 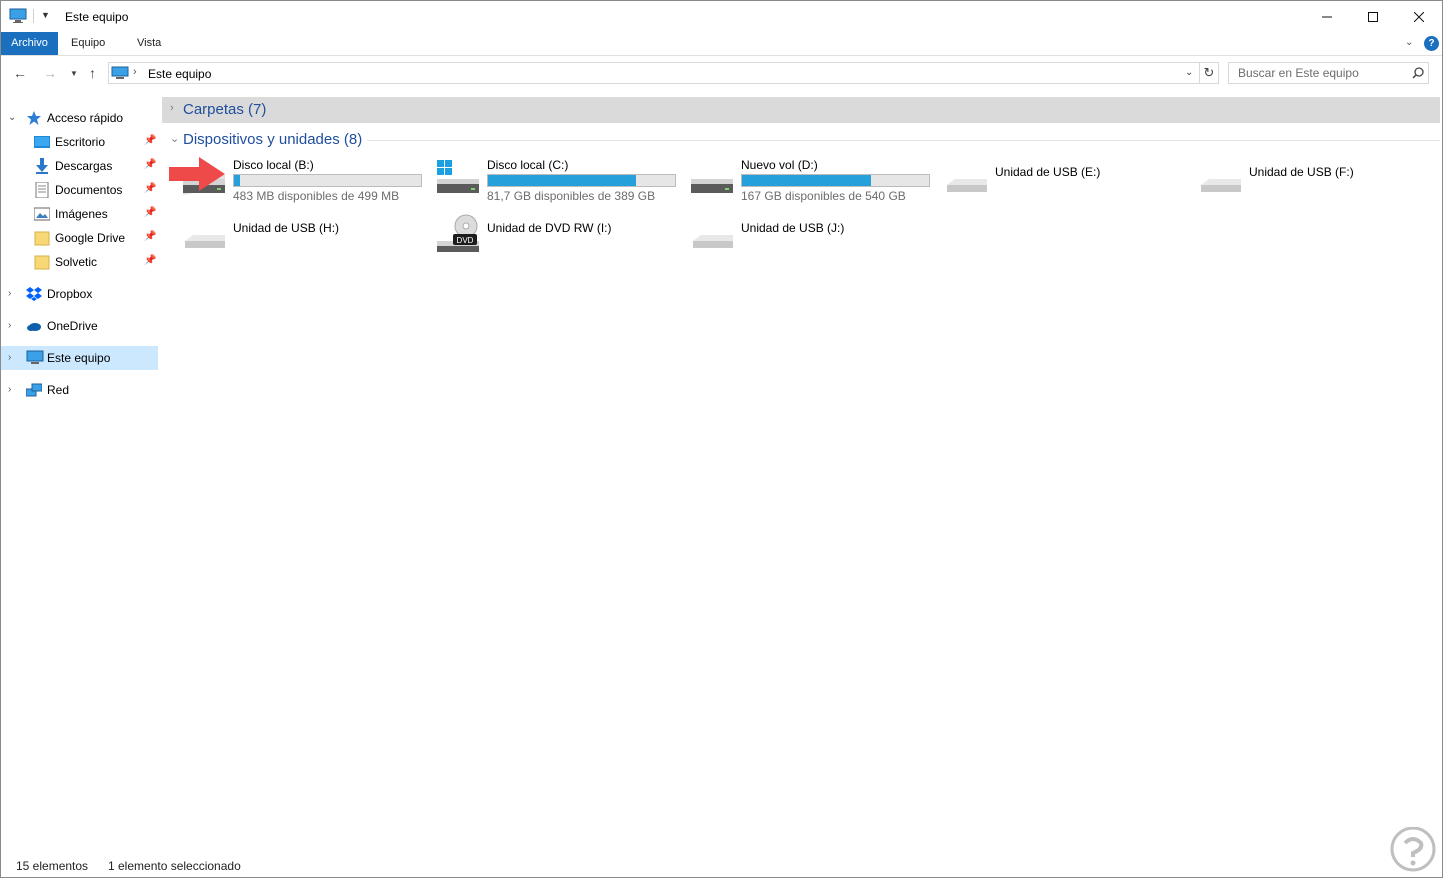 I want to click on maximize-button, so click(x=1373, y=16).